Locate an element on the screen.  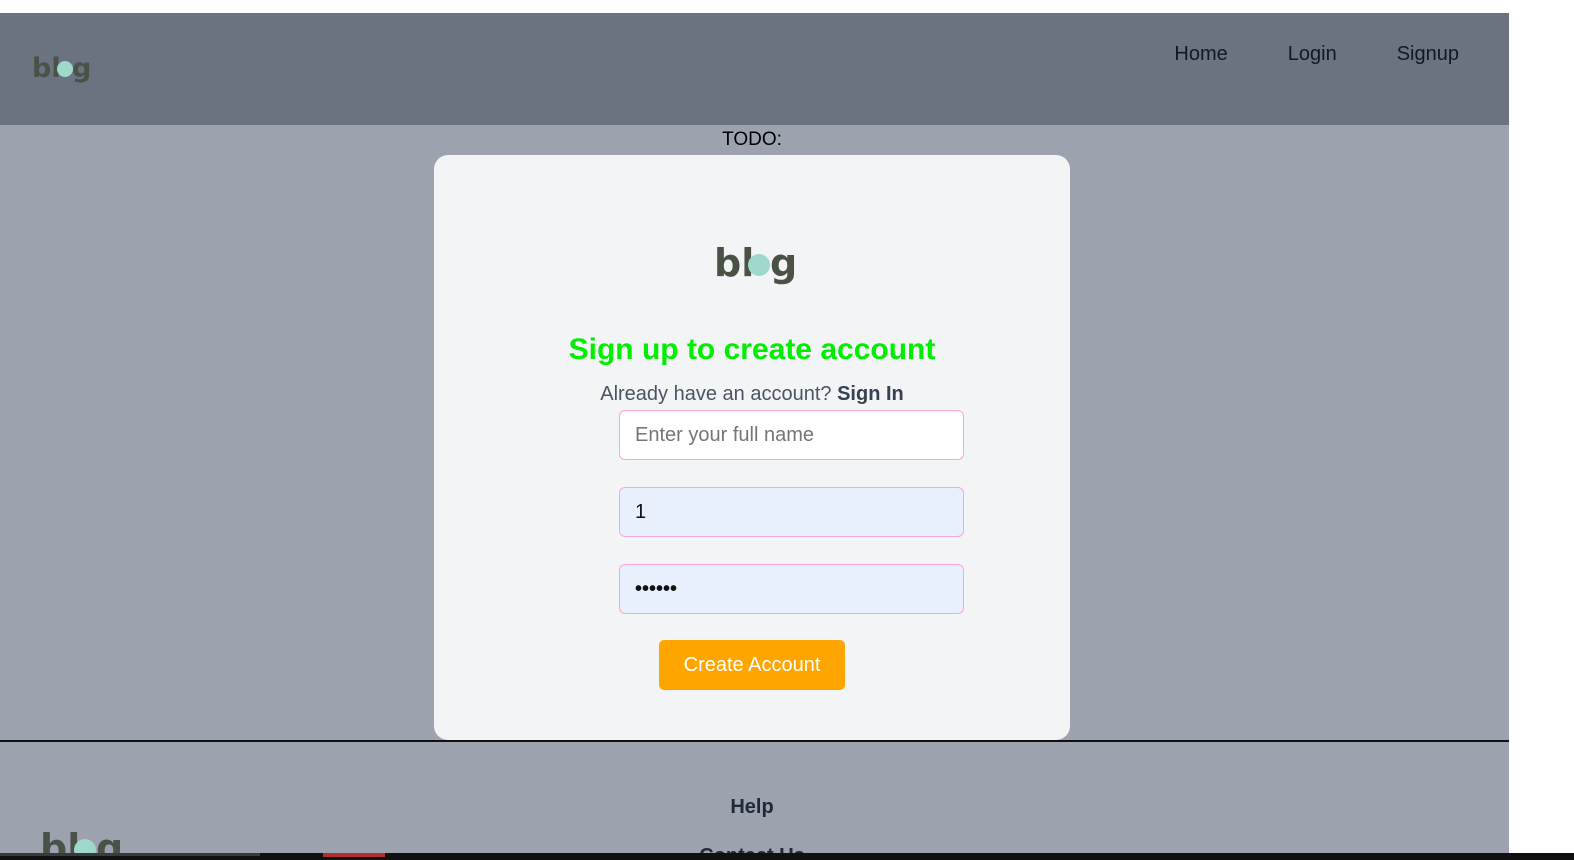
full-name-input is located at coordinates (791, 435).